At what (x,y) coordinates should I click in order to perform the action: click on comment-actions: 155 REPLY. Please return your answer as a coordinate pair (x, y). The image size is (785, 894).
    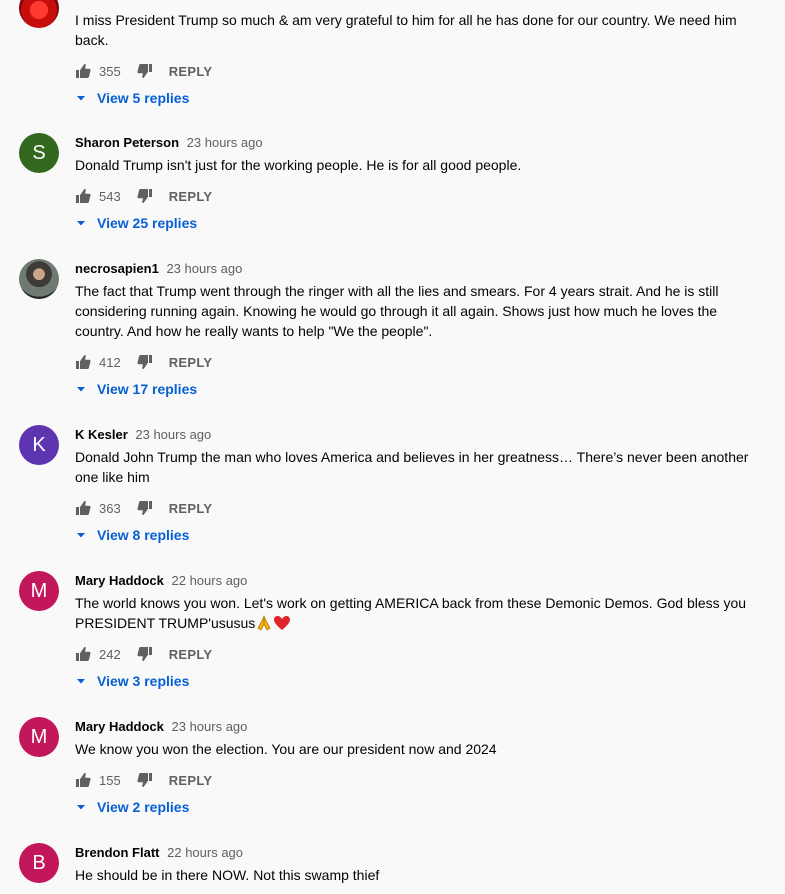
    Looking at the image, I should click on (420, 780).